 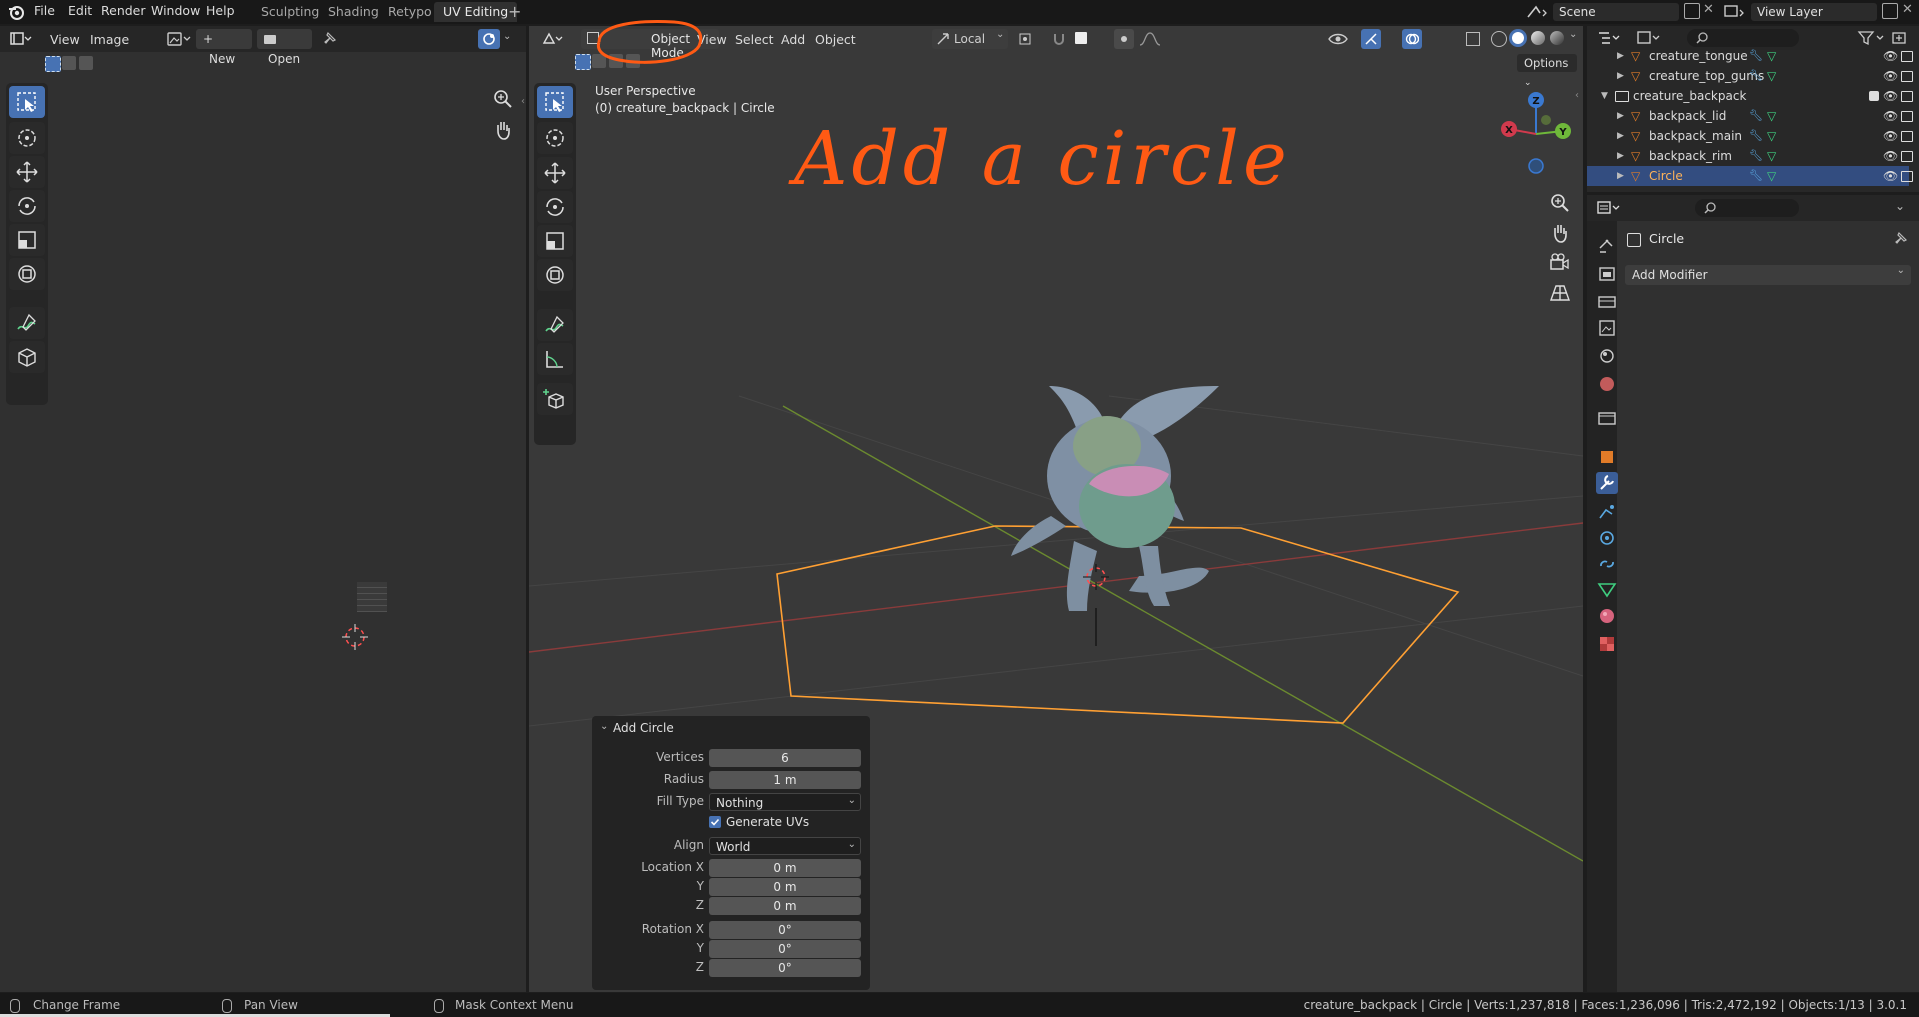 What do you see at coordinates (1874, 96) in the screenshot?
I see `collection-exclude-checkbox` at bounding box center [1874, 96].